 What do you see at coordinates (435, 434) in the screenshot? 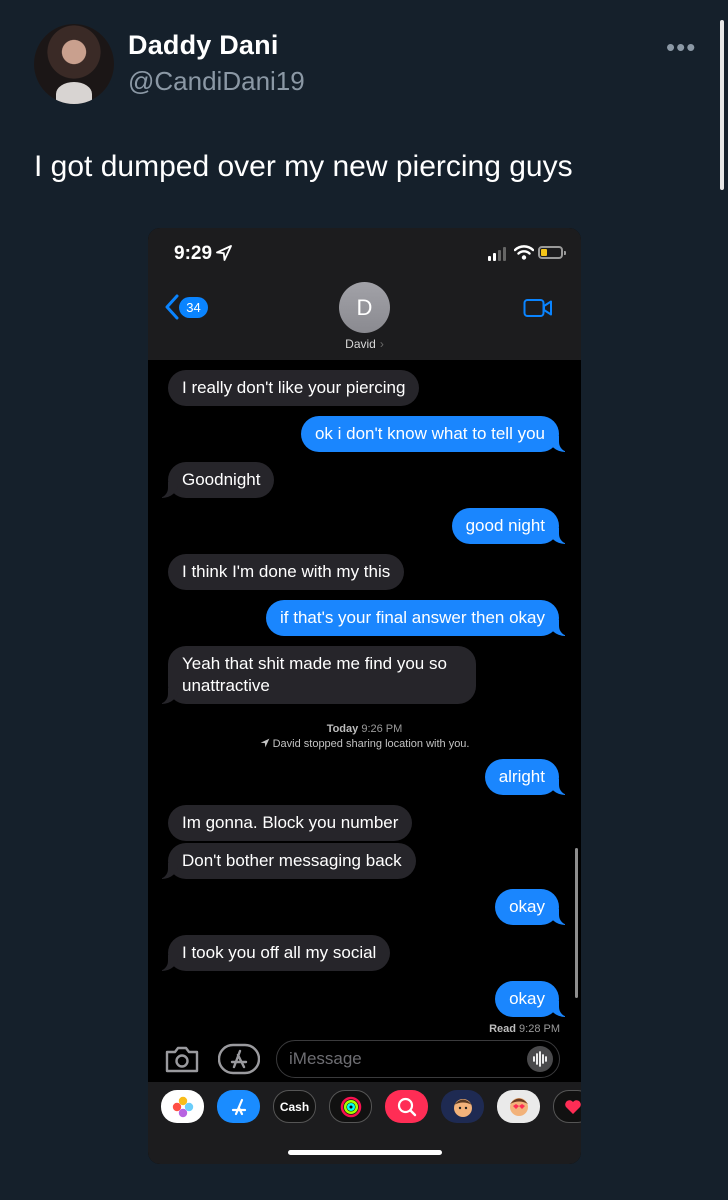
I see `message-outgoing: ok i don't know what to tell you` at bounding box center [435, 434].